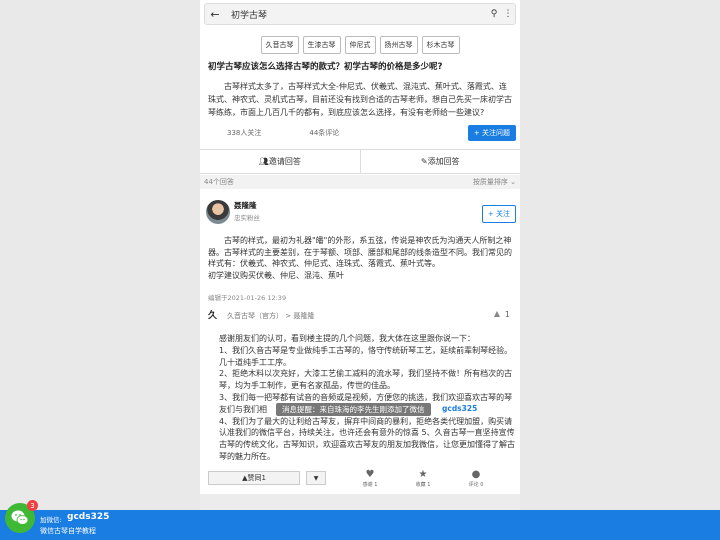 The width and height of the screenshot is (720, 540). I want to click on followers-count: 338人关注, so click(244, 133).